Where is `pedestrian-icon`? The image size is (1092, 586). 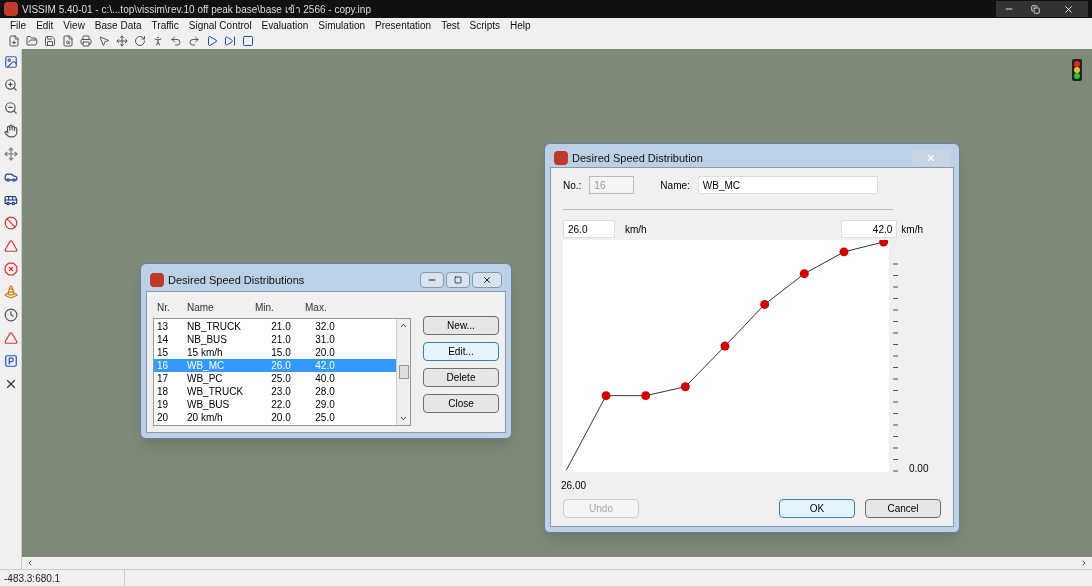 pedestrian-icon is located at coordinates (158, 41).